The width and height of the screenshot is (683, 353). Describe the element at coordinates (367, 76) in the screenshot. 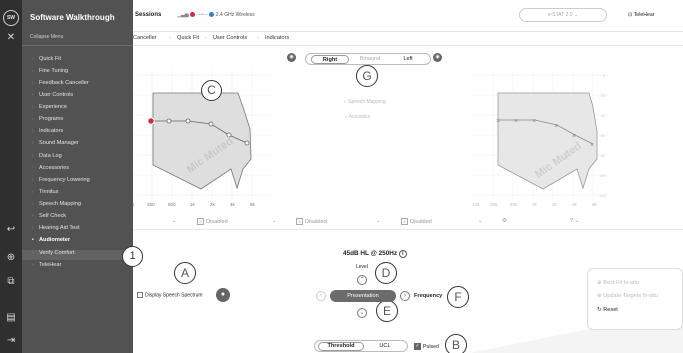

I see `callout-g: G` at that location.